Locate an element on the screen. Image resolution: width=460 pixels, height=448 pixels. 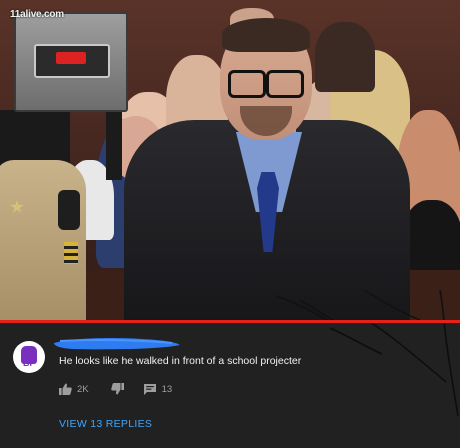
like-button: 2K is located at coordinates (74, 389).